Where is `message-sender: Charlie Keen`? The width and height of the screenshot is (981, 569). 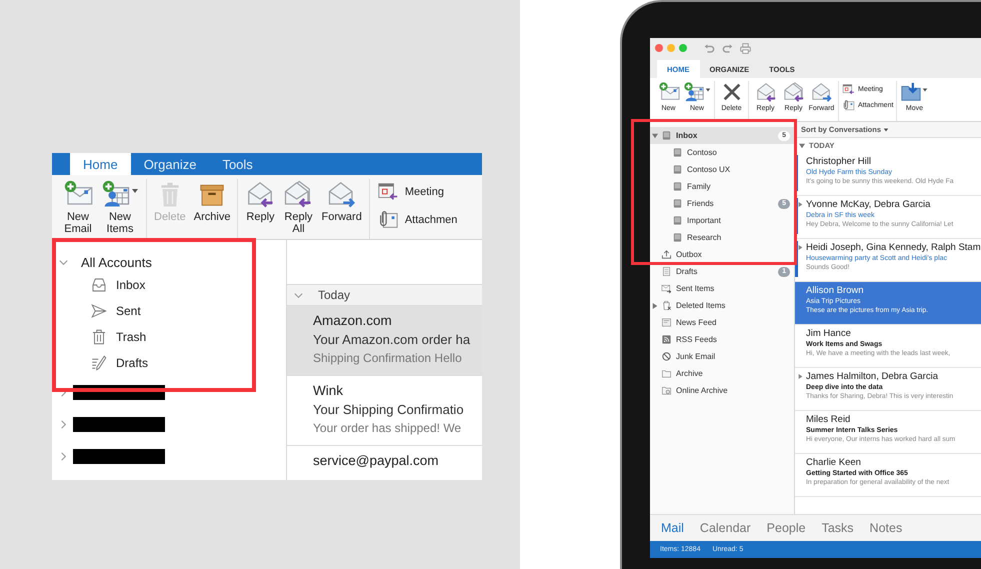 message-sender: Charlie Keen is located at coordinates (833, 462).